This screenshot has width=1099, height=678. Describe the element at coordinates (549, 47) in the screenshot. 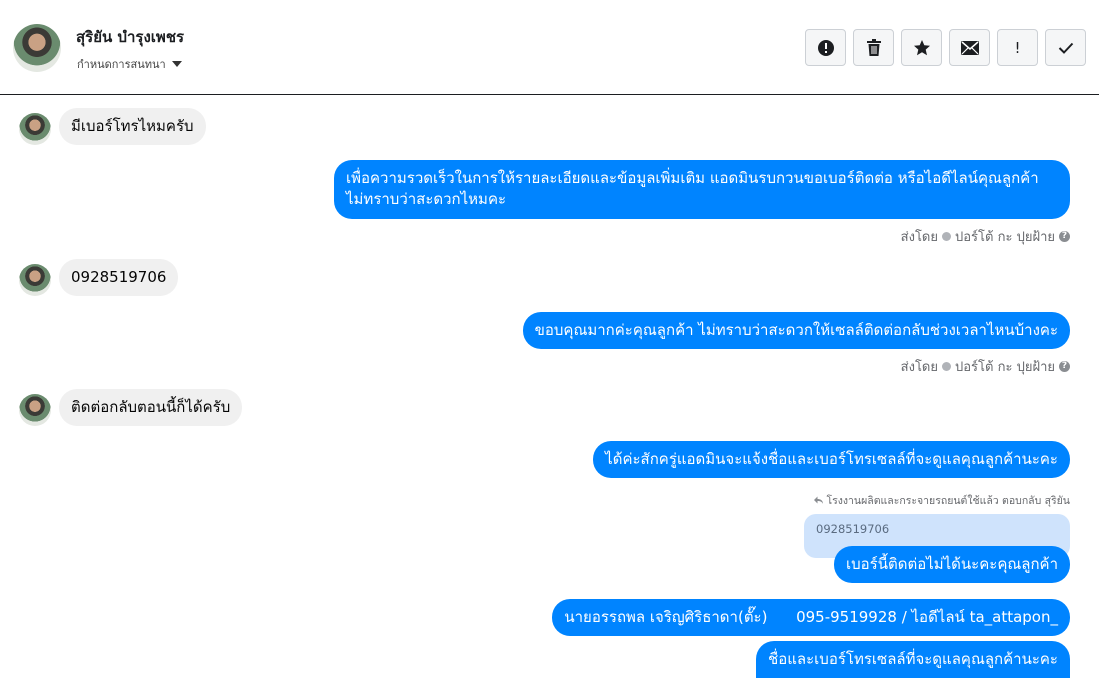

I see `conversation-header: สุริยัน บำรุงเพชร กำหนดการสนทนา !` at that location.